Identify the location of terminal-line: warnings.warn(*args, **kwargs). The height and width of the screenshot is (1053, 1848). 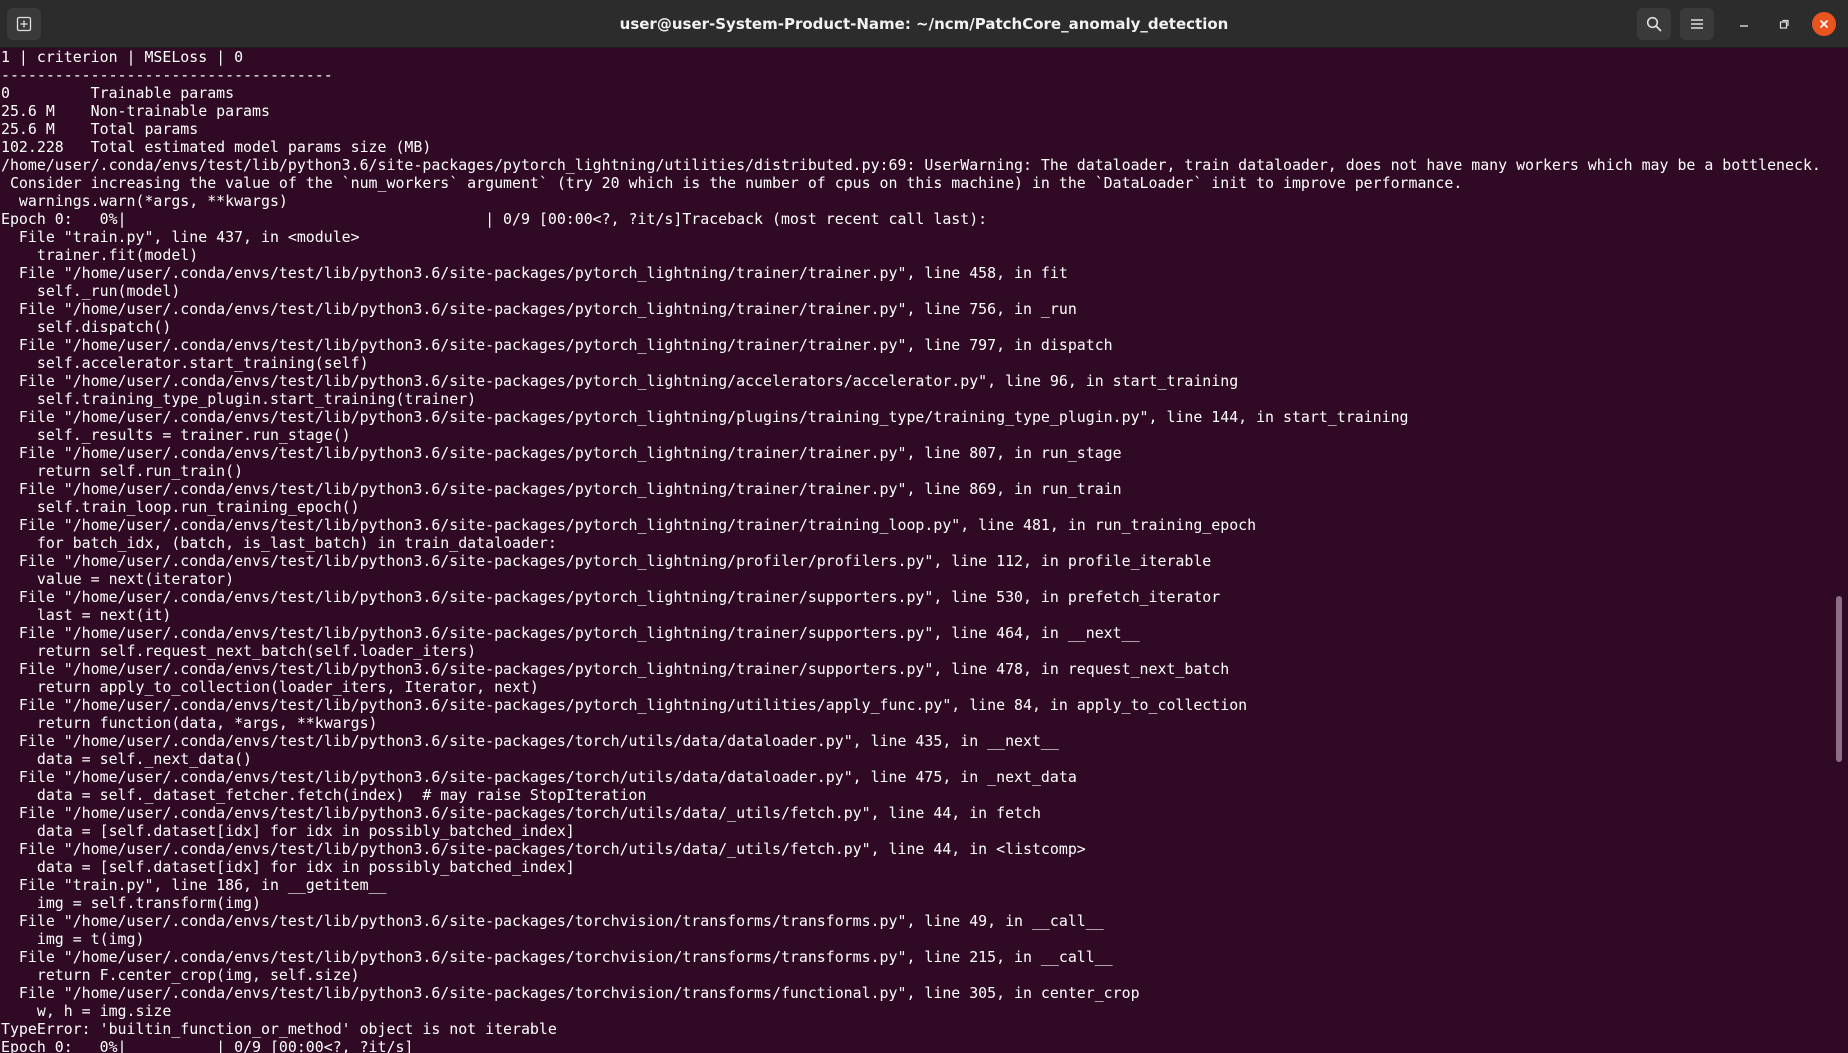
(144, 201).